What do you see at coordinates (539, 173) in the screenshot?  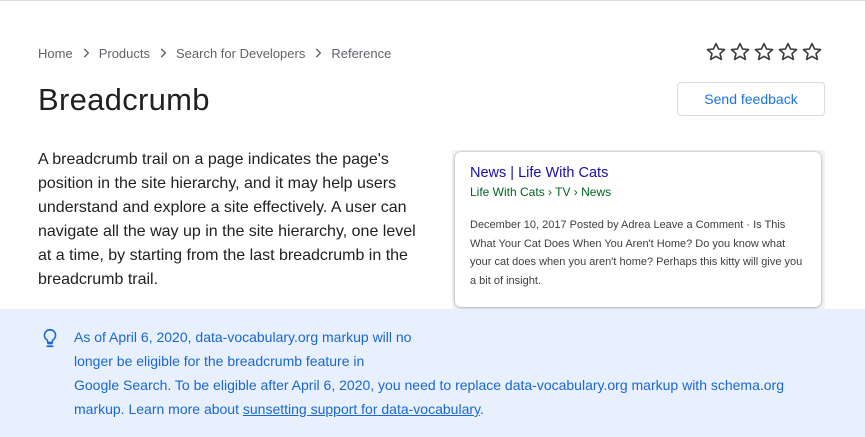 I see `serp-result-title: News | Life With Cats` at bounding box center [539, 173].